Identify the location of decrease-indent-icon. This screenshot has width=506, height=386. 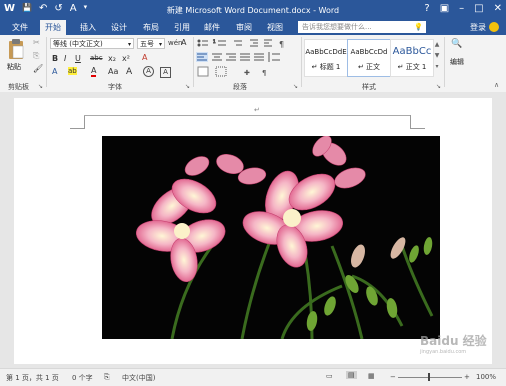
(254, 43).